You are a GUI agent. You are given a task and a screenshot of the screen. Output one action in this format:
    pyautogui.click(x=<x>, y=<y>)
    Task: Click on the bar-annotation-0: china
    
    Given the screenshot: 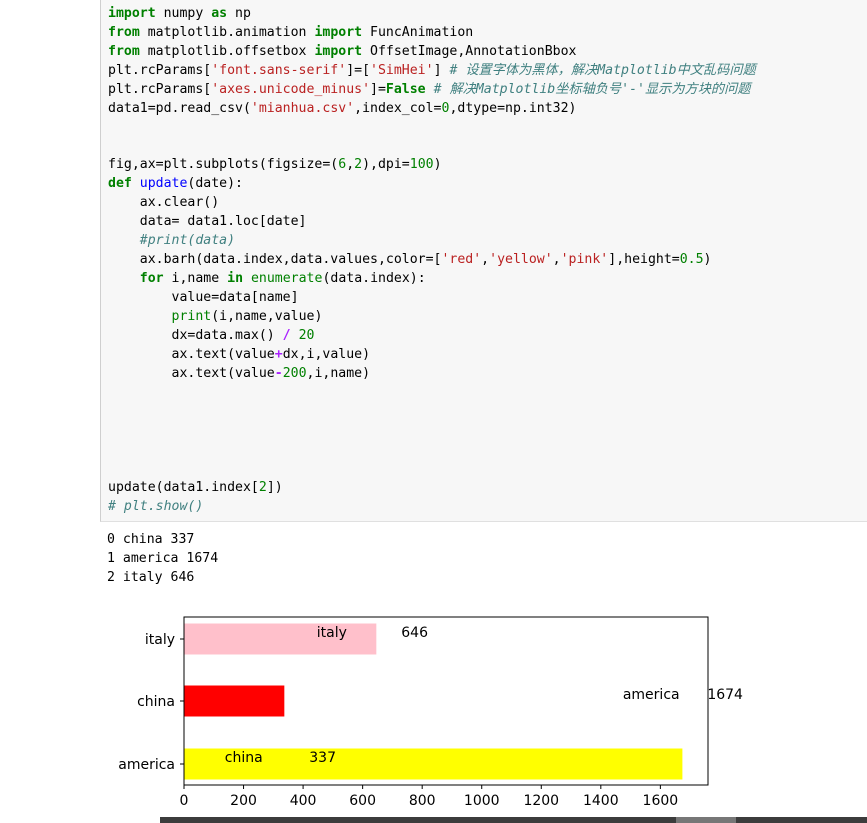 What is the action you would take?
    pyautogui.click(x=244, y=758)
    